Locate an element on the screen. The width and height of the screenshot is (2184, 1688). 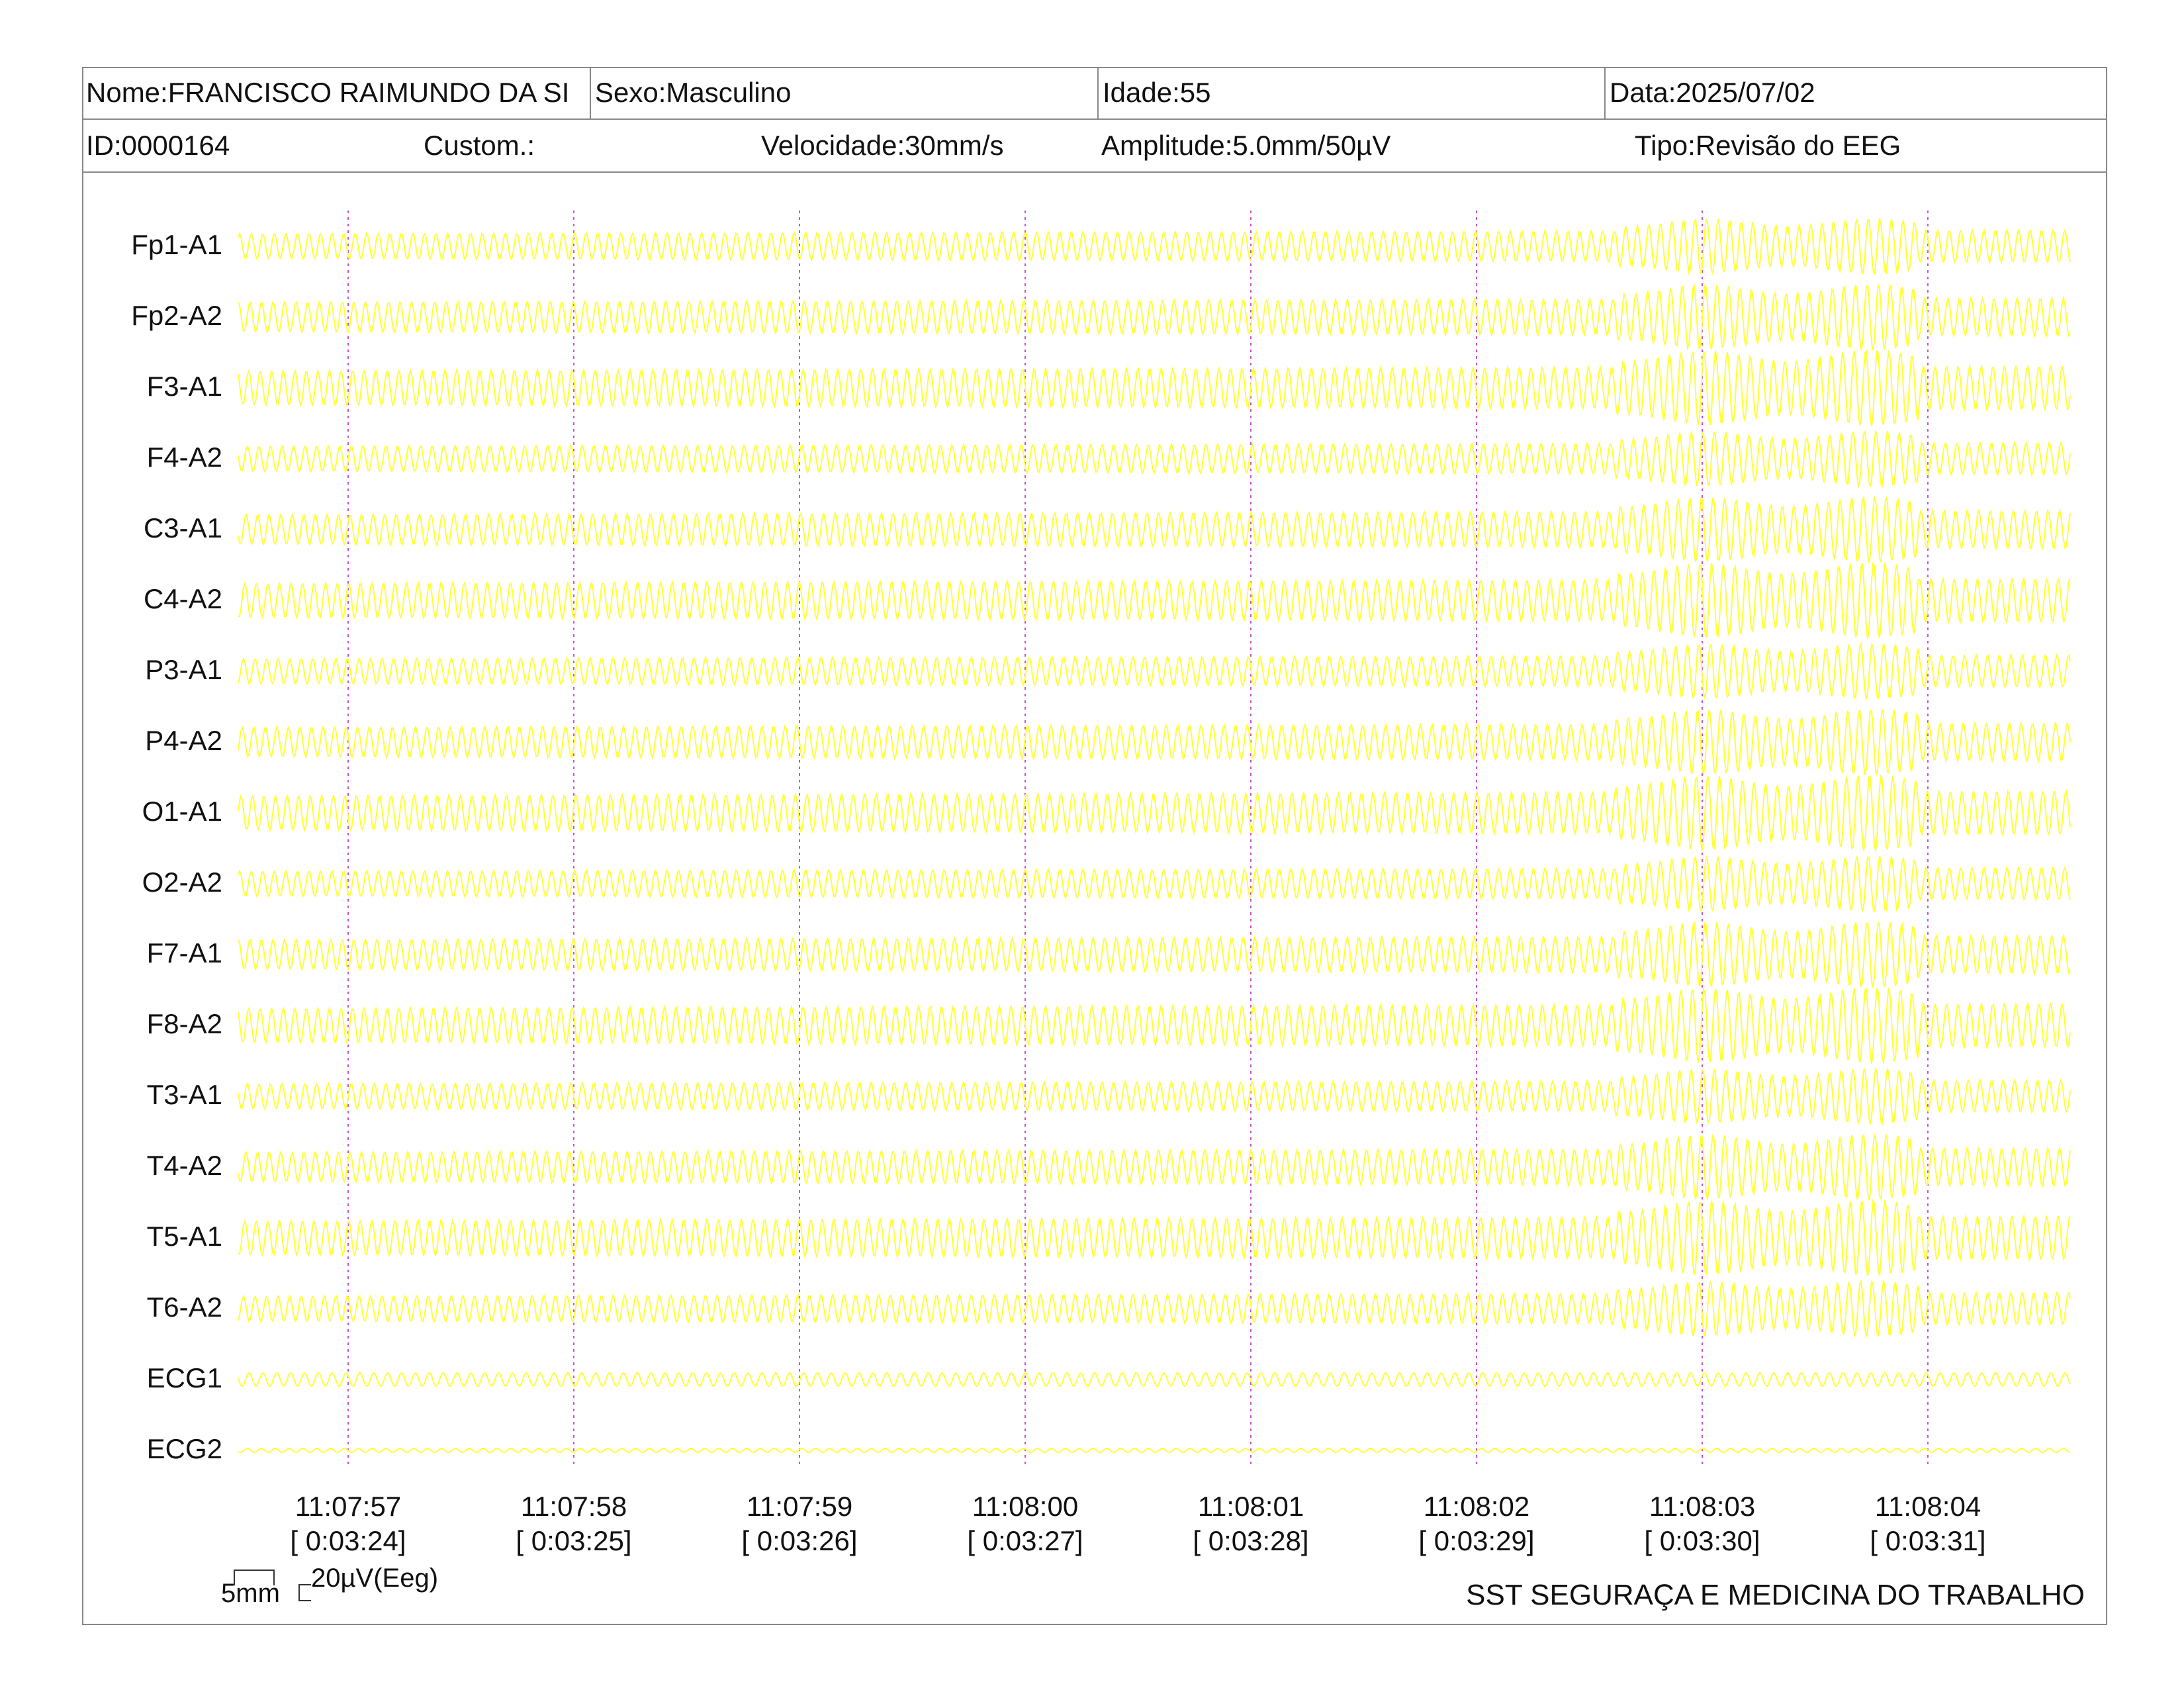
scale-bar-icon is located at coordinates (272, 1585).